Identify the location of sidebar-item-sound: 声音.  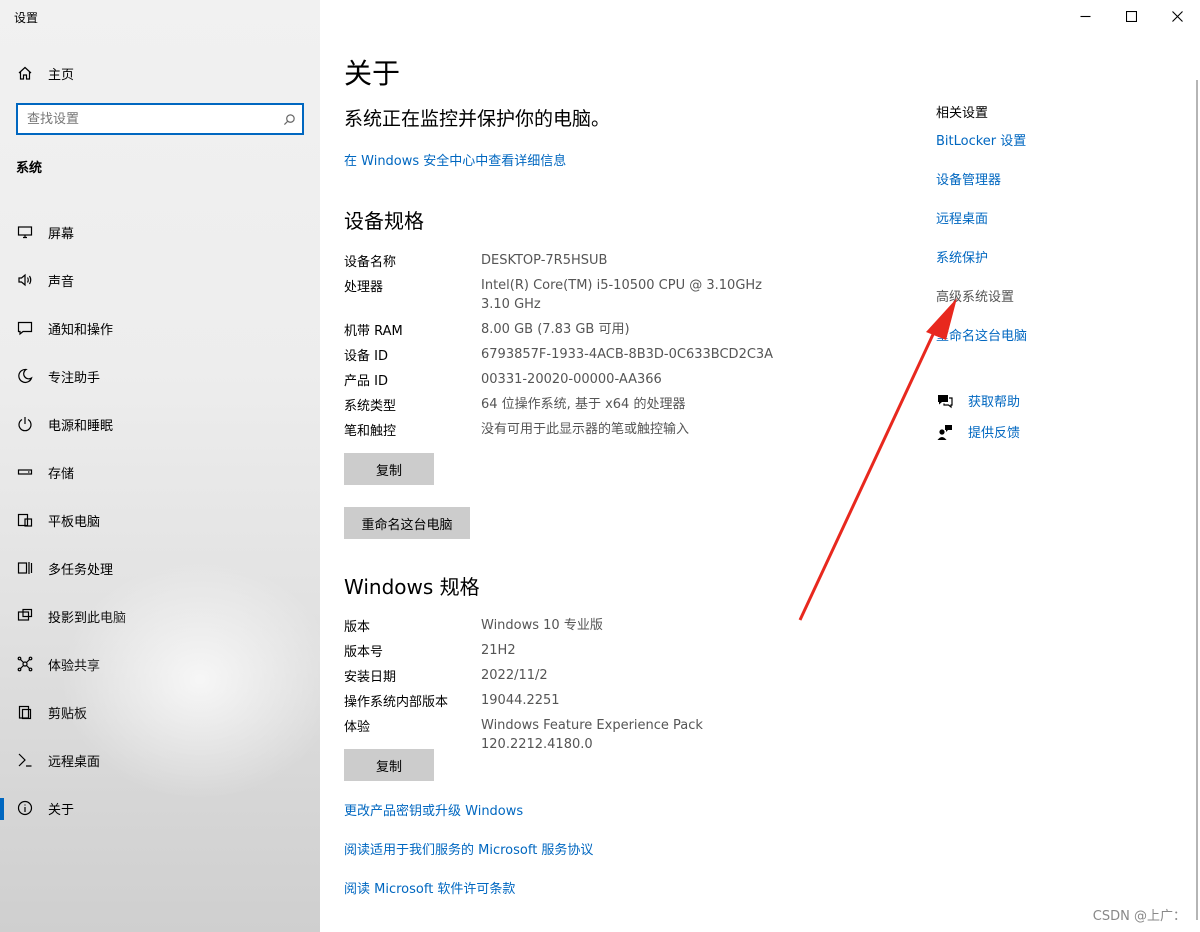
(160, 280).